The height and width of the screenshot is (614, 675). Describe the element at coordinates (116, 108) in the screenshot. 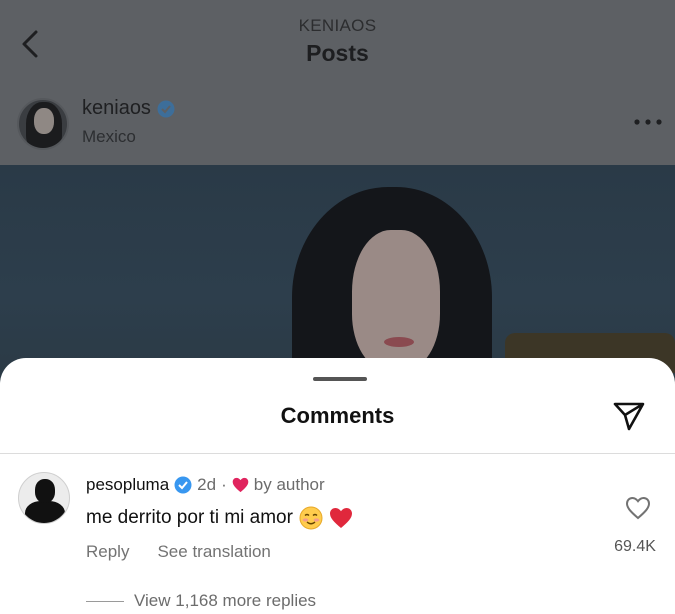

I see `post-username: keniaos` at that location.